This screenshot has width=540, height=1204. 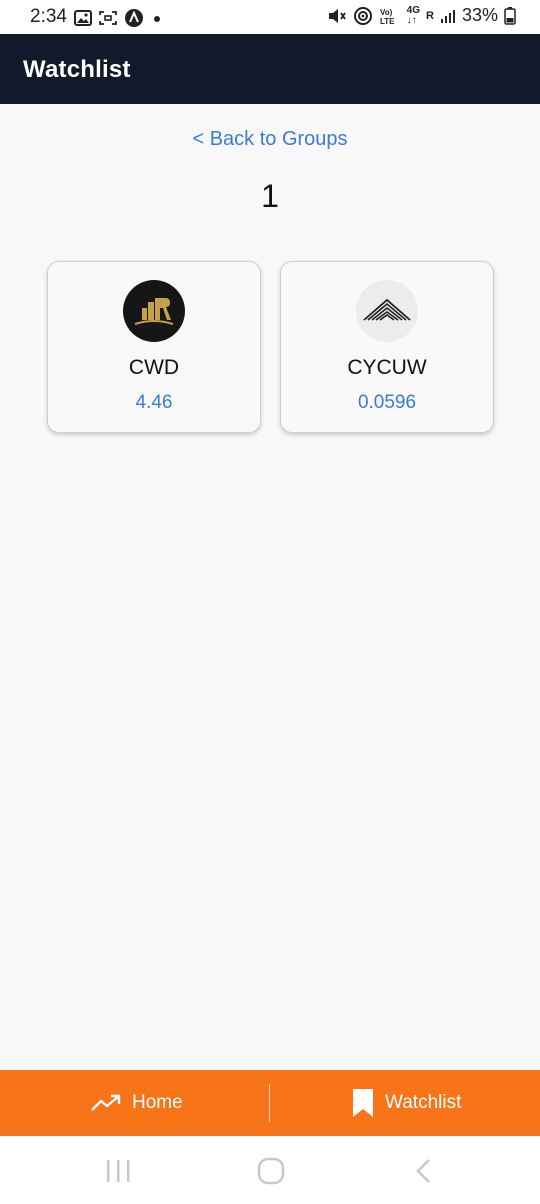 I want to click on nav-home-button: Home, so click(x=136, y=1103).